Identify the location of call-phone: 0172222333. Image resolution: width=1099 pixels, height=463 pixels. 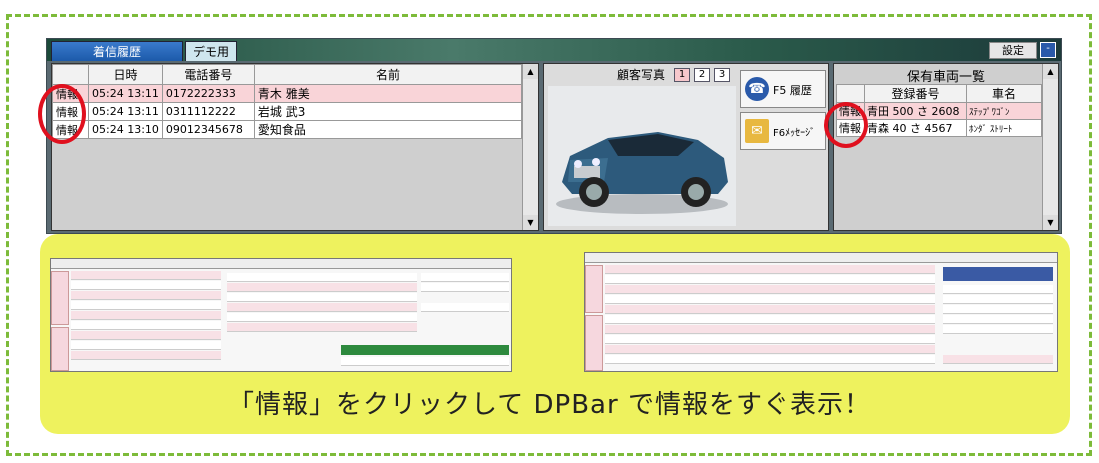
(208, 93).